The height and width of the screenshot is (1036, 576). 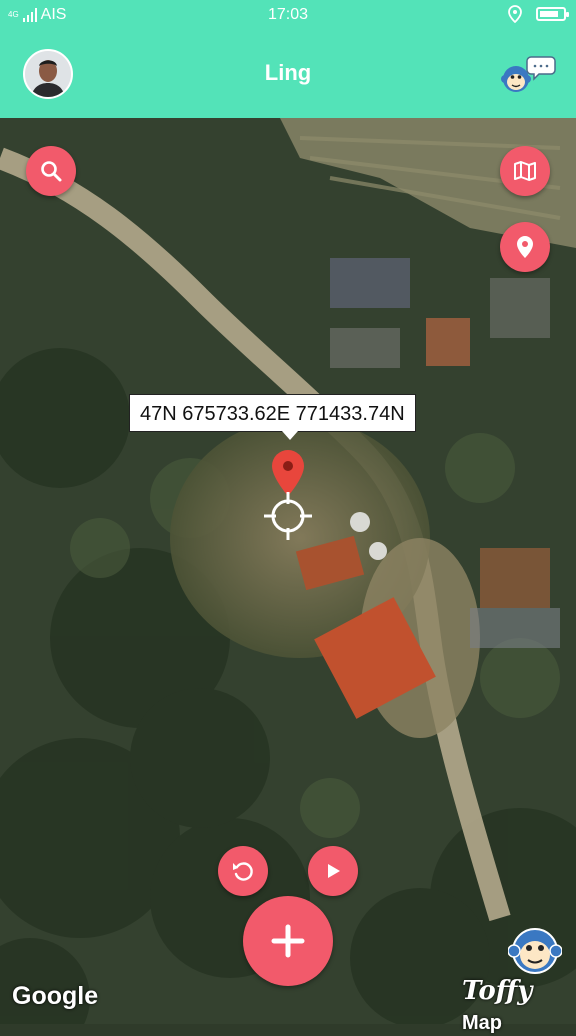 What do you see at coordinates (55, 996) in the screenshot?
I see `google-attribution: Google` at bounding box center [55, 996].